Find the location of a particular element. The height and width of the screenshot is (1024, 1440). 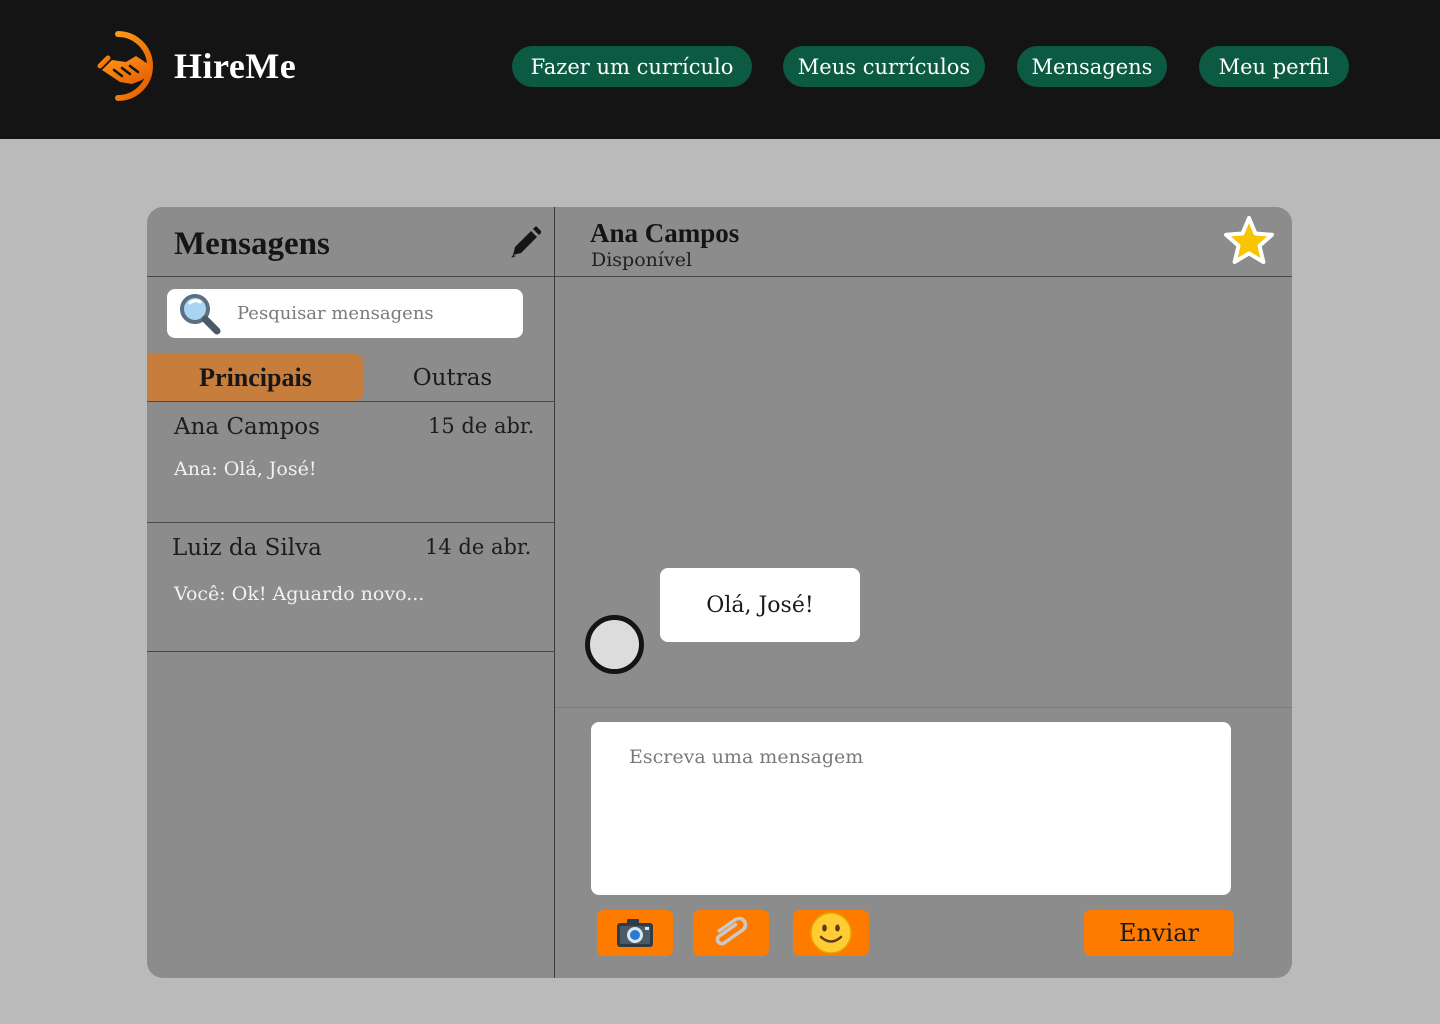

send-button: Enviar is located at coordinates (1159, 933).